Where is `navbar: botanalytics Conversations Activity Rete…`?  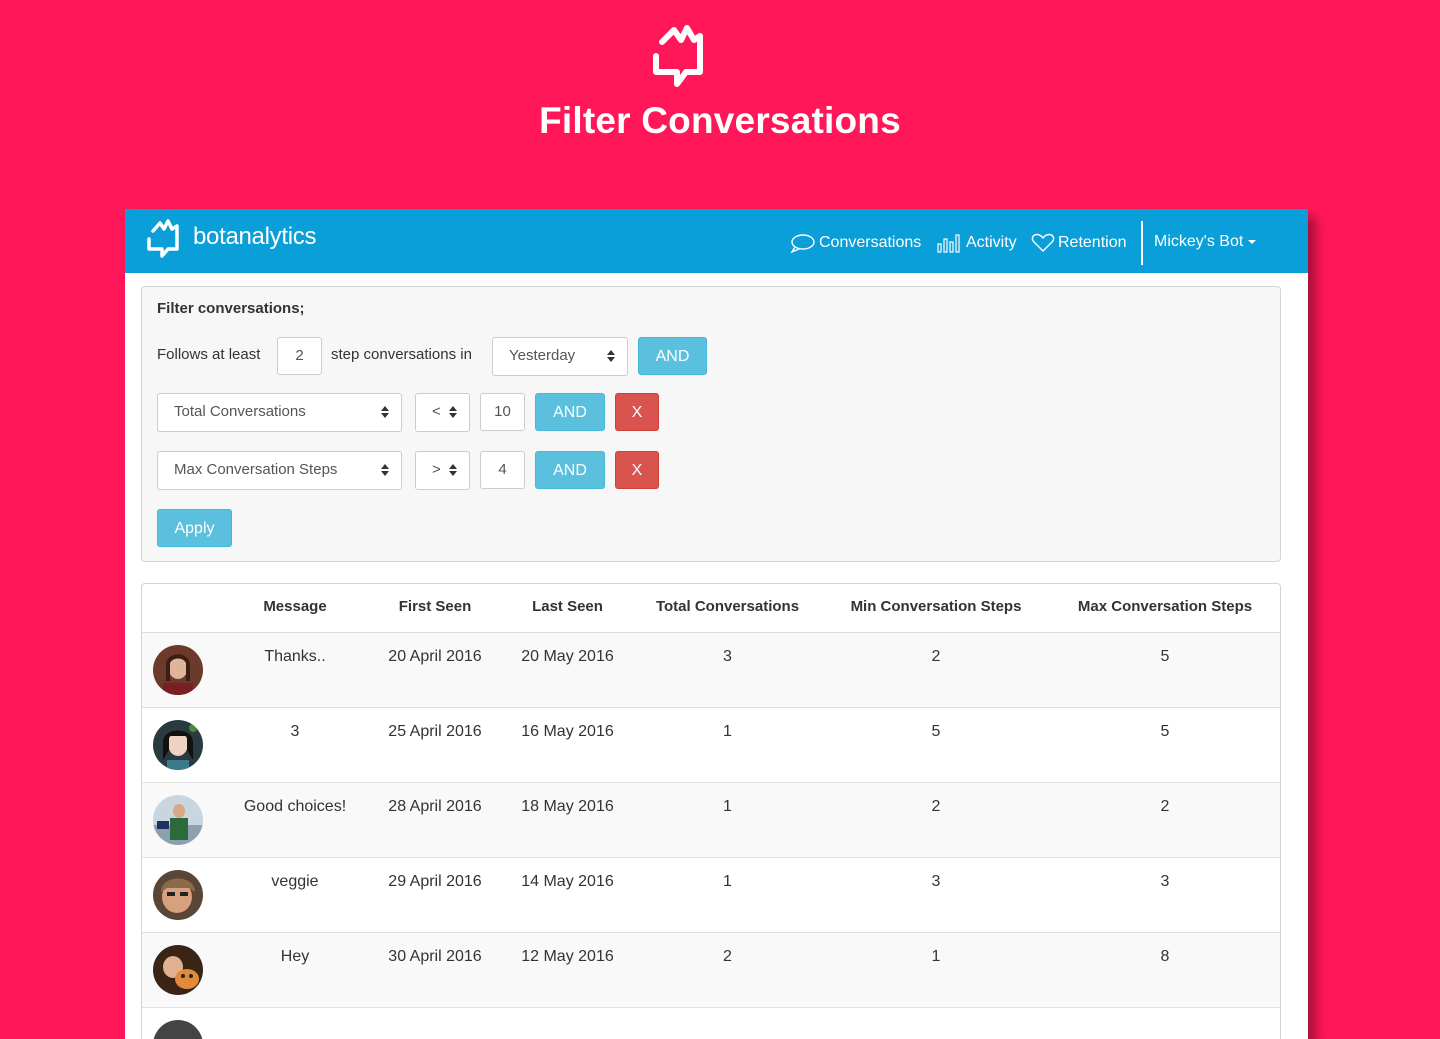
navbar: botanalytics Conversations Activity Rete… is located at coordinates (716, 241).